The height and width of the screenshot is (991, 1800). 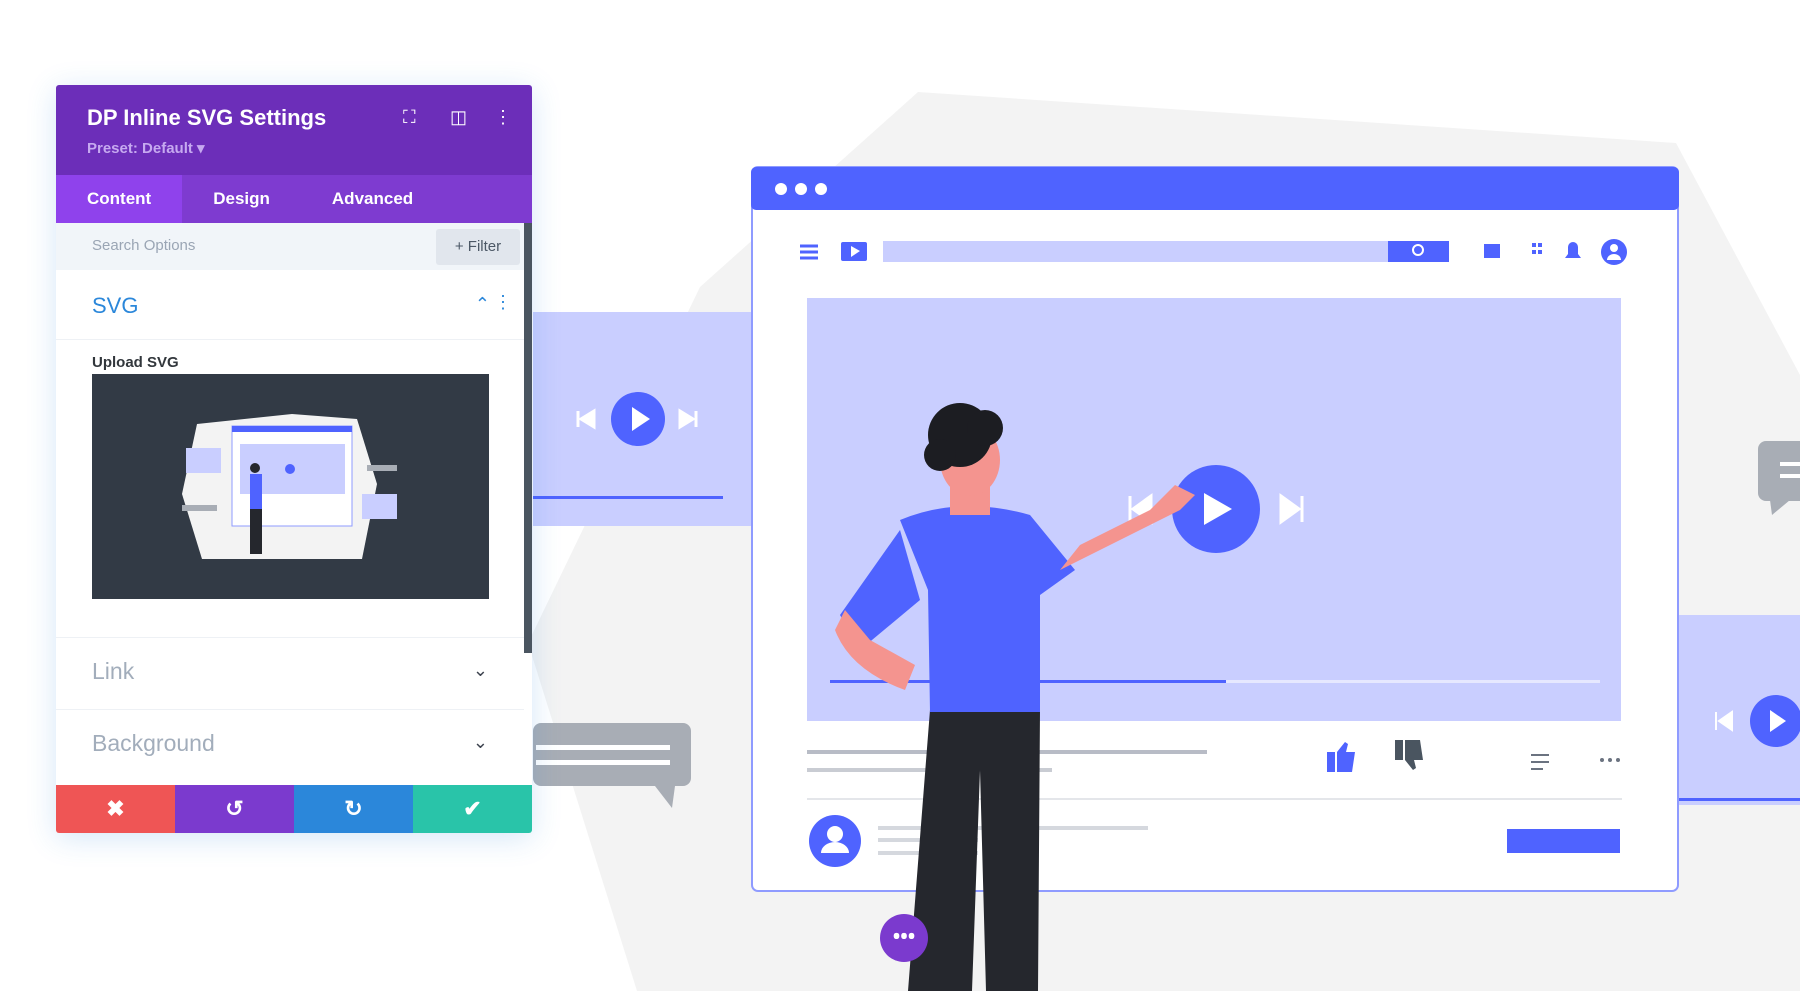 What do you see at coordinates (144, 245) in the screenshot?
I see `search-placeholder: Search Options` at bounding box center [144, 245].